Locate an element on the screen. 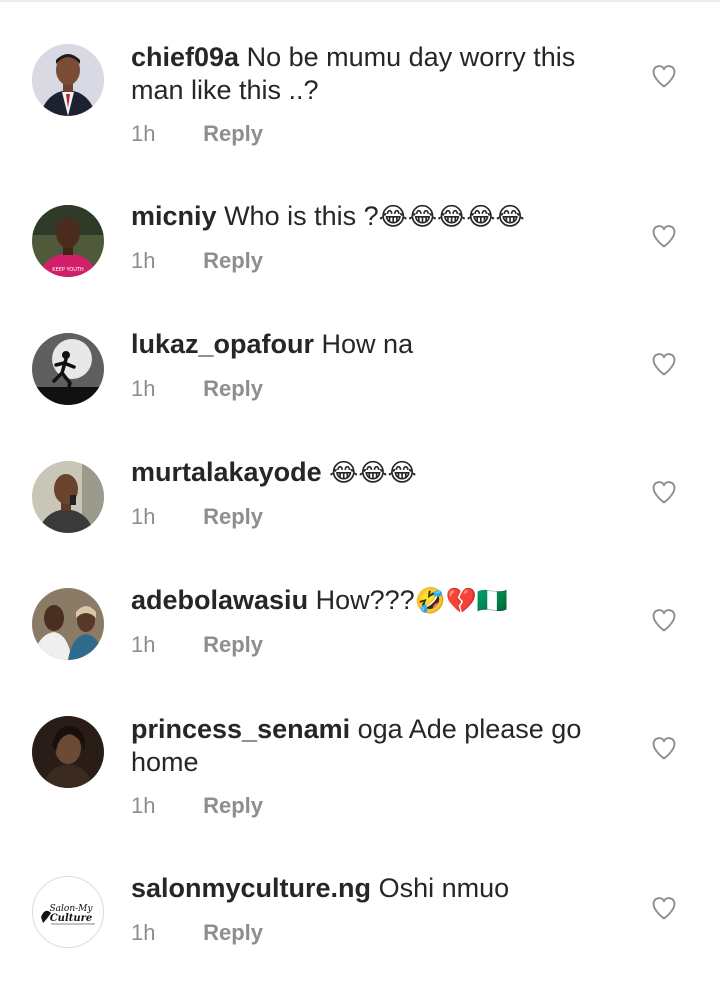  emoji: 😂😂😂😂😂 is located at coordinates (451, 216).